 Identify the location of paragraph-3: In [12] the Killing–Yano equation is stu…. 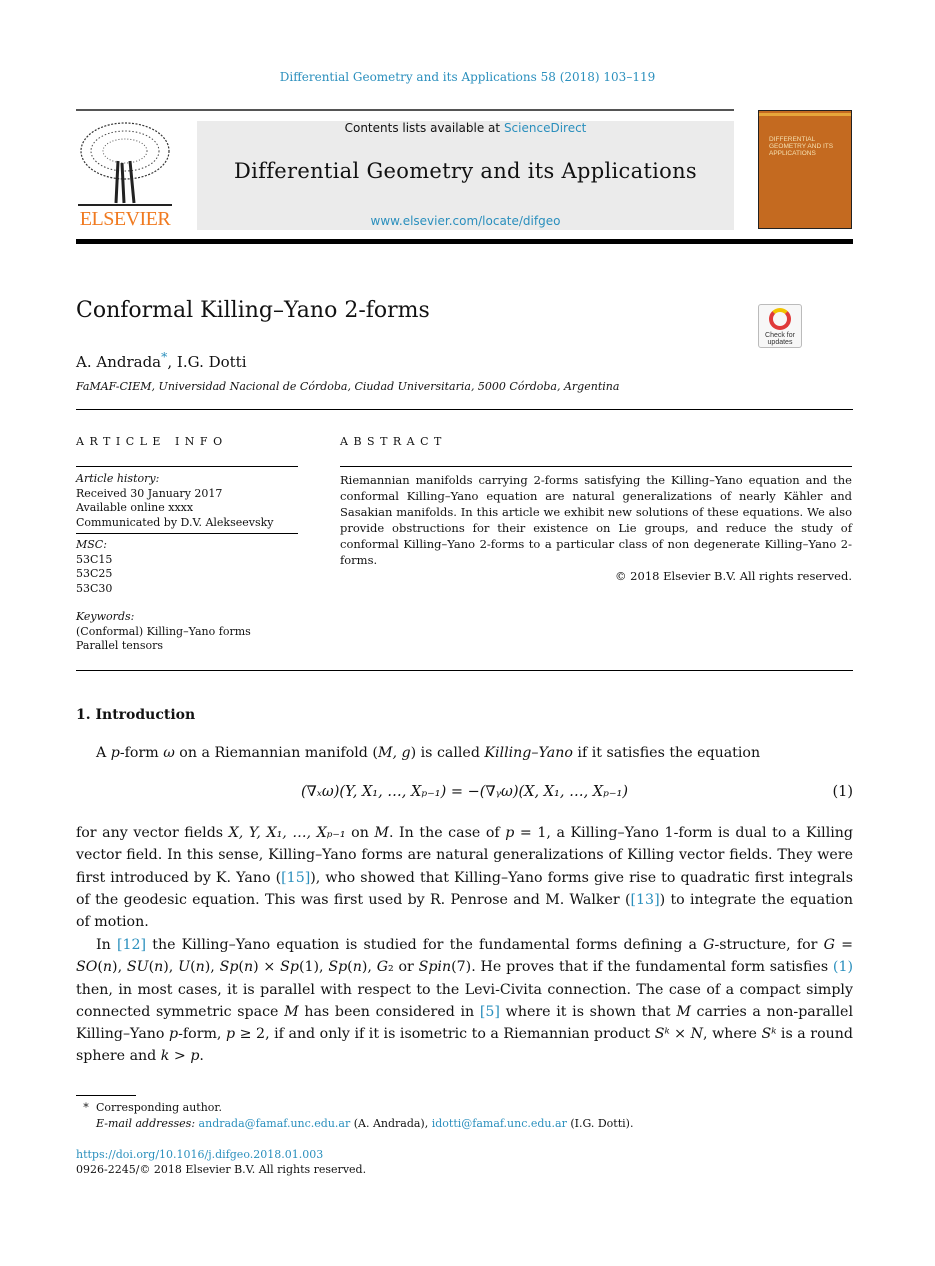
(464, 1001).